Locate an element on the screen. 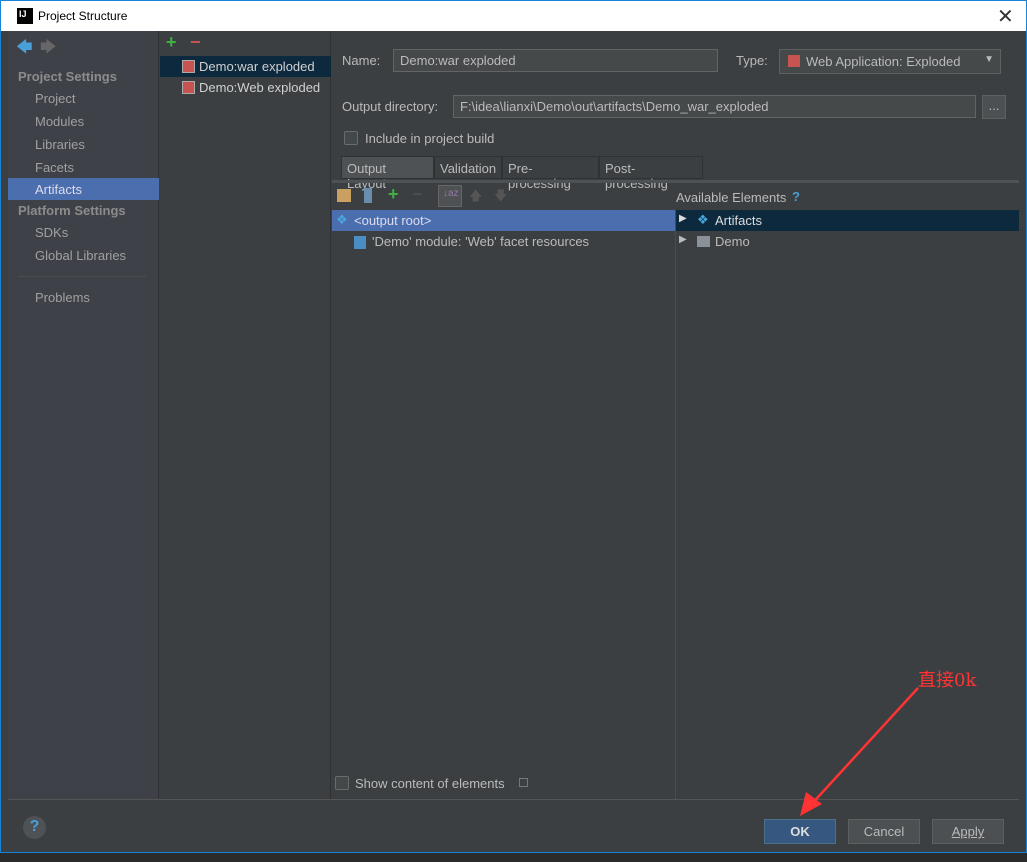 The height and width of the screenshot is (862, 1027). back-arrow-icon: 🡄 is located at coordinates (24, 49).